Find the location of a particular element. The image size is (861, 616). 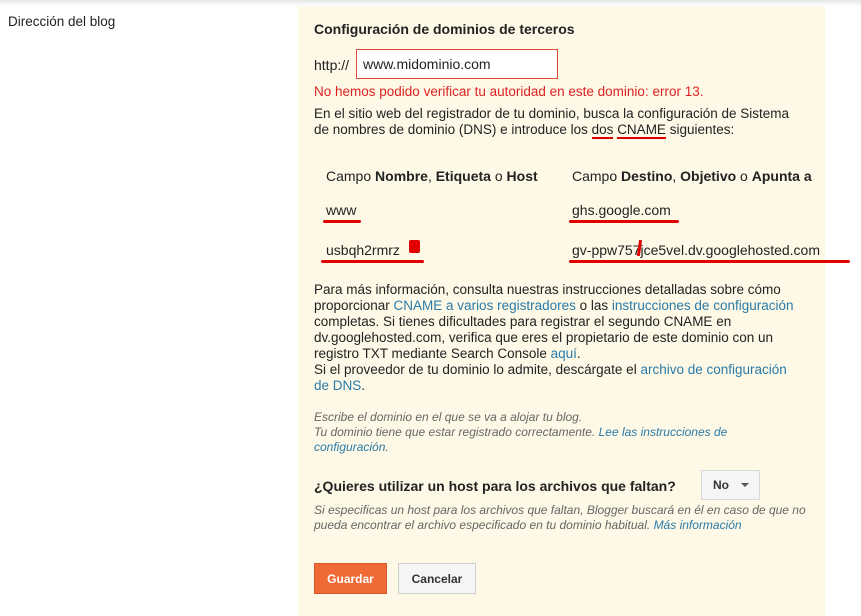

table-header-name: Campo Nombre, Etiqueta o Host is located at coordinates (432, 176).